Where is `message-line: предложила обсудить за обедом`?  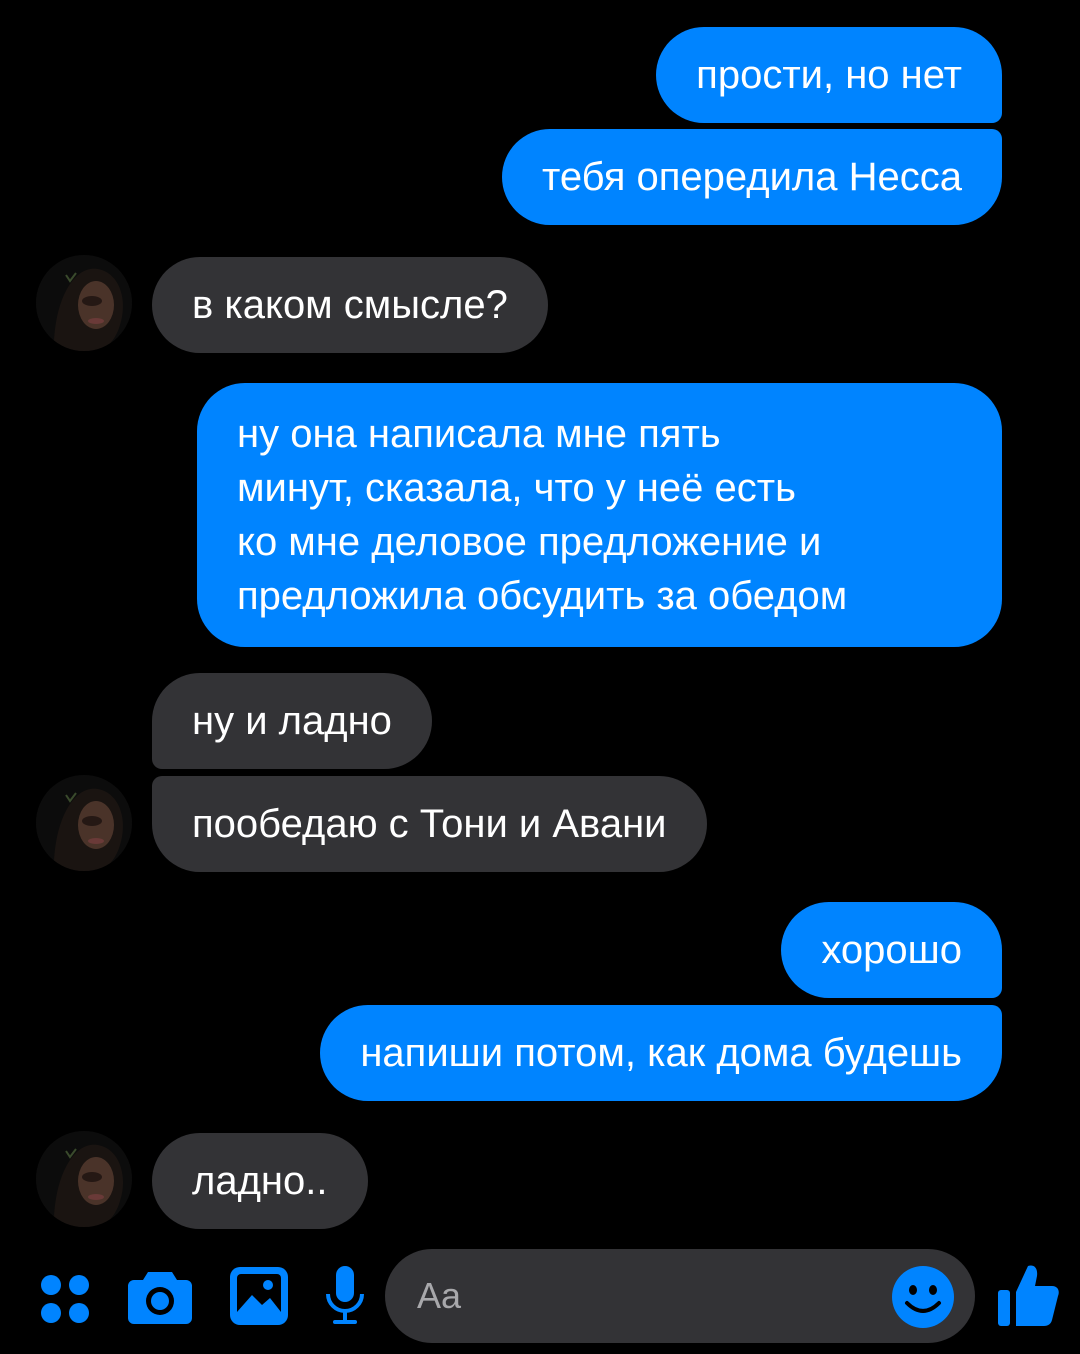
message-line: предложила обсудить за обедом is located at coordinates (542, 596).